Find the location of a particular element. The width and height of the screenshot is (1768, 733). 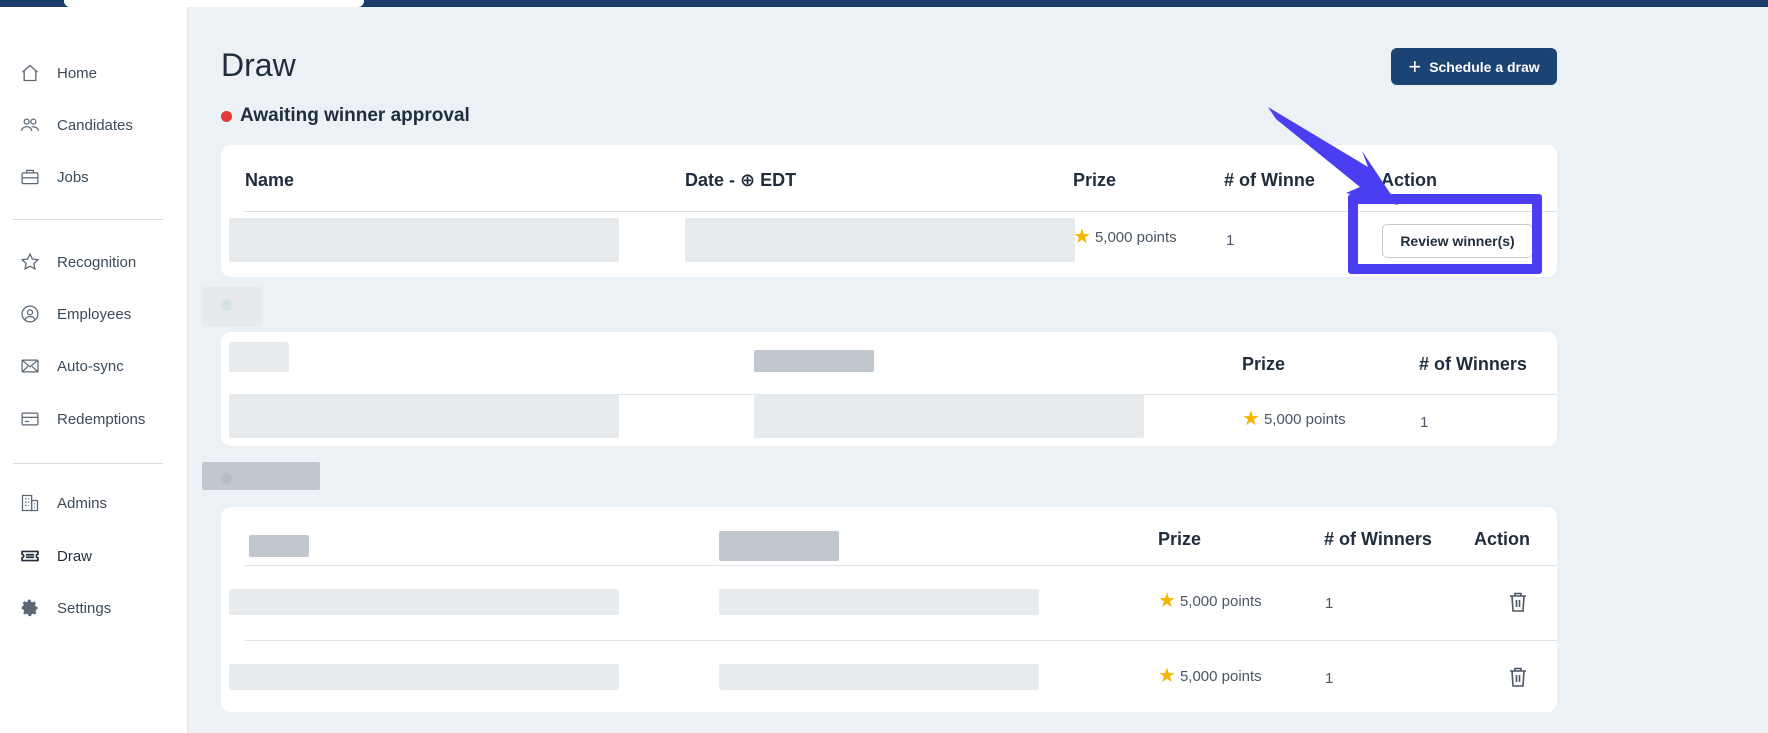

sidebar-item-draw: Draw is located at coordinates (93, 556).